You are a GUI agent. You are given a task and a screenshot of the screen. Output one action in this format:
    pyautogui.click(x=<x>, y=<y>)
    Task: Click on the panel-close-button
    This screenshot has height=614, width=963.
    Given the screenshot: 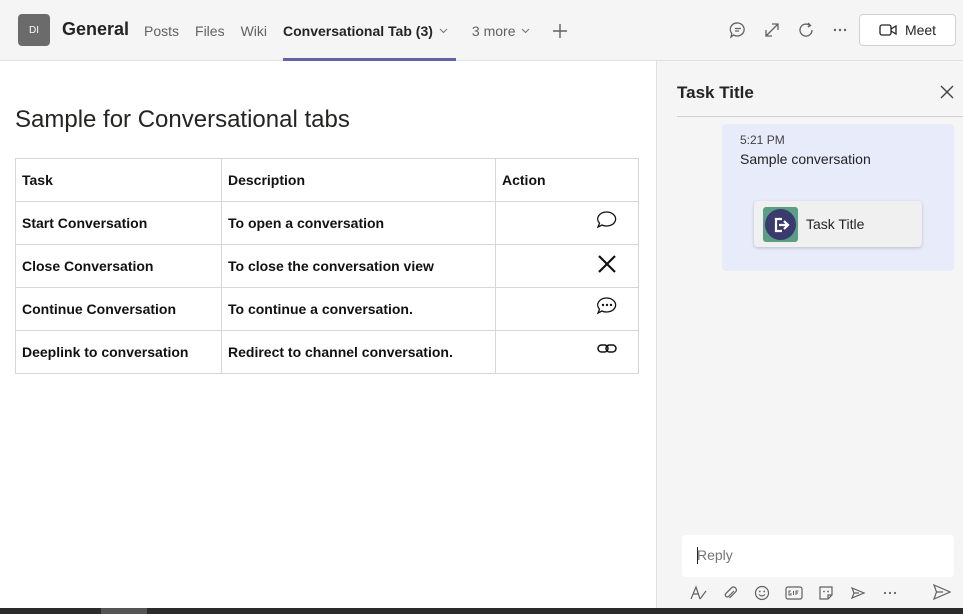 What is the action you would take?
    pyautogui.click(x=947, y=94)
    